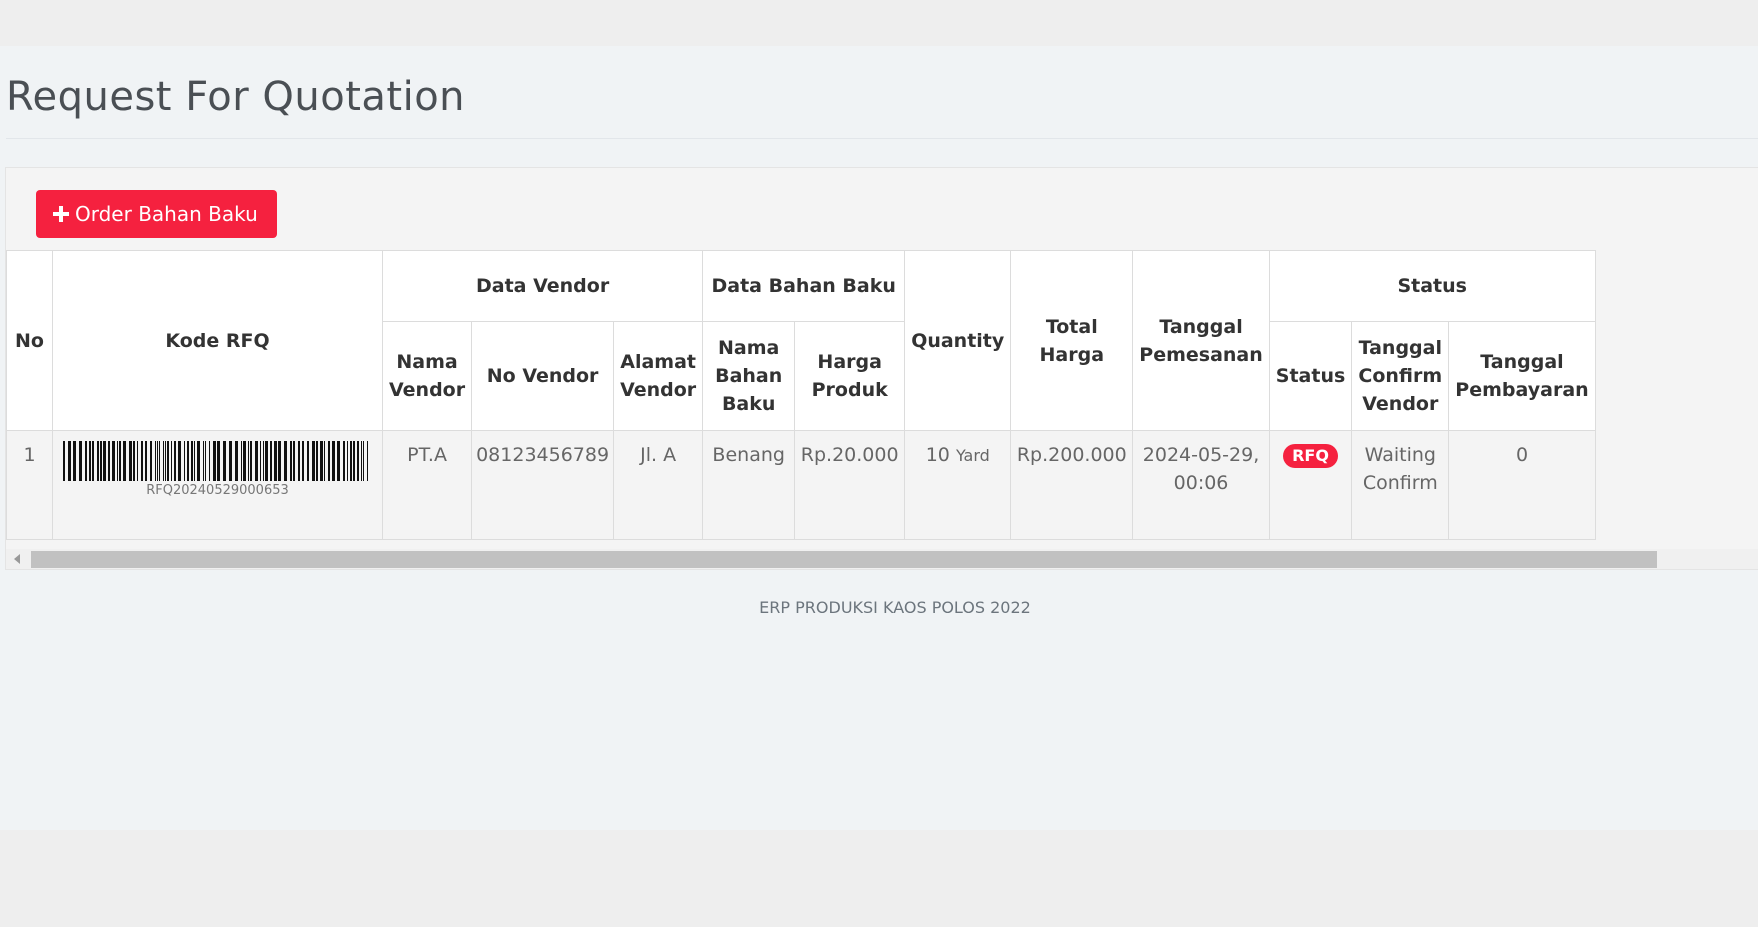 The width and height of the screenshot is (1758, 927). I want to click on header-tanggal-pembayaran: Tanggal Pembayaran, so click(1522, 376).